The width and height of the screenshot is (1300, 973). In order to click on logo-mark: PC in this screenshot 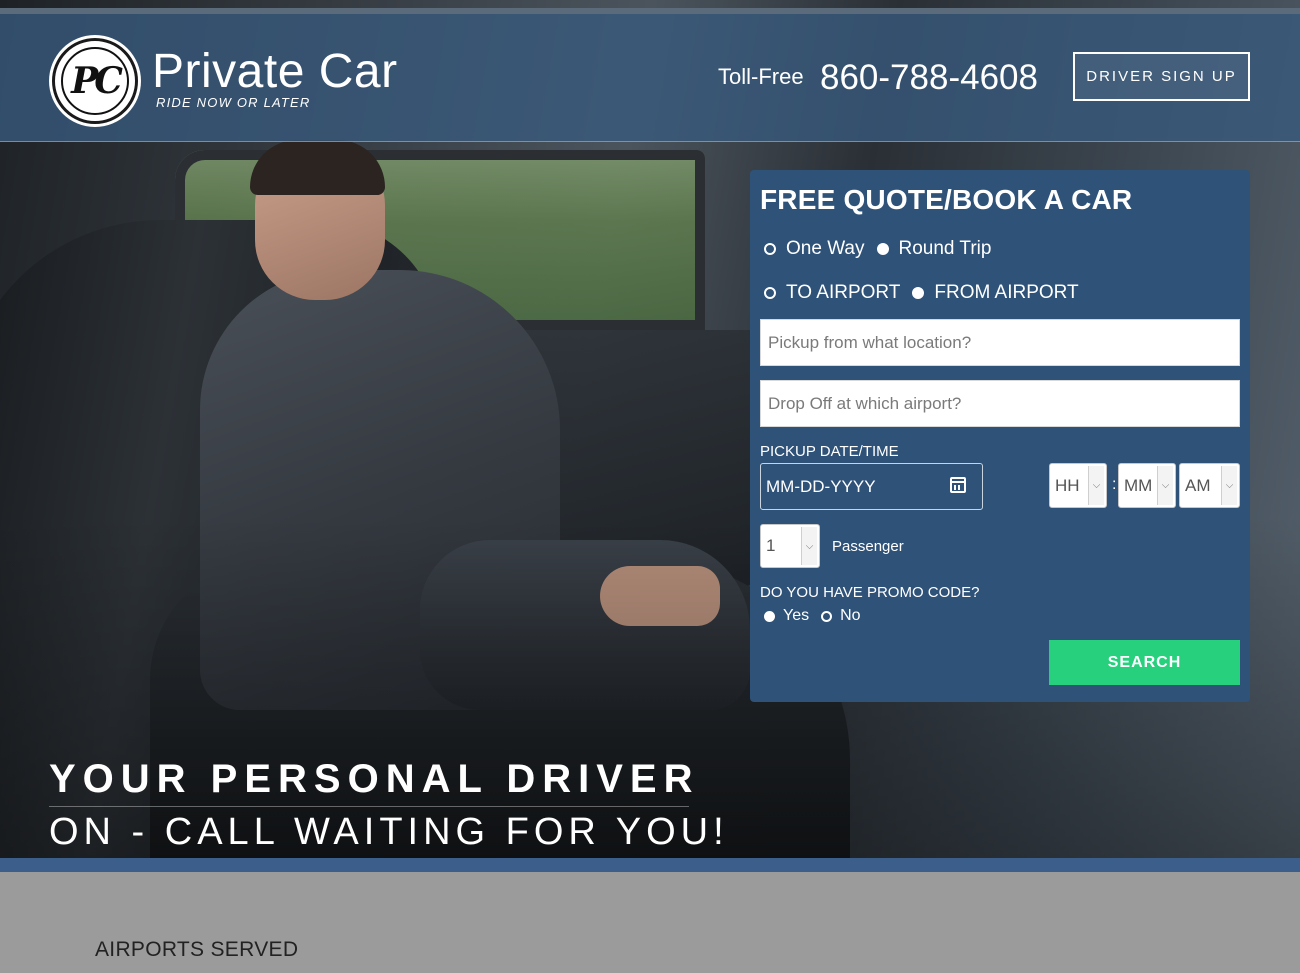, I will do `click(97, 81)`.